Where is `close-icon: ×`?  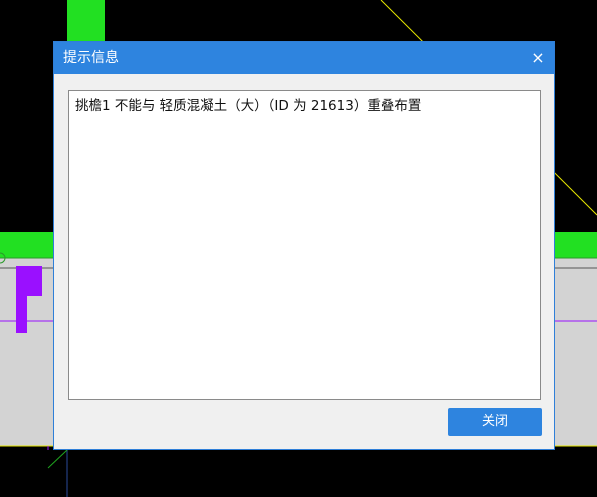 close-icon: × is located at coordinates (538, 58).